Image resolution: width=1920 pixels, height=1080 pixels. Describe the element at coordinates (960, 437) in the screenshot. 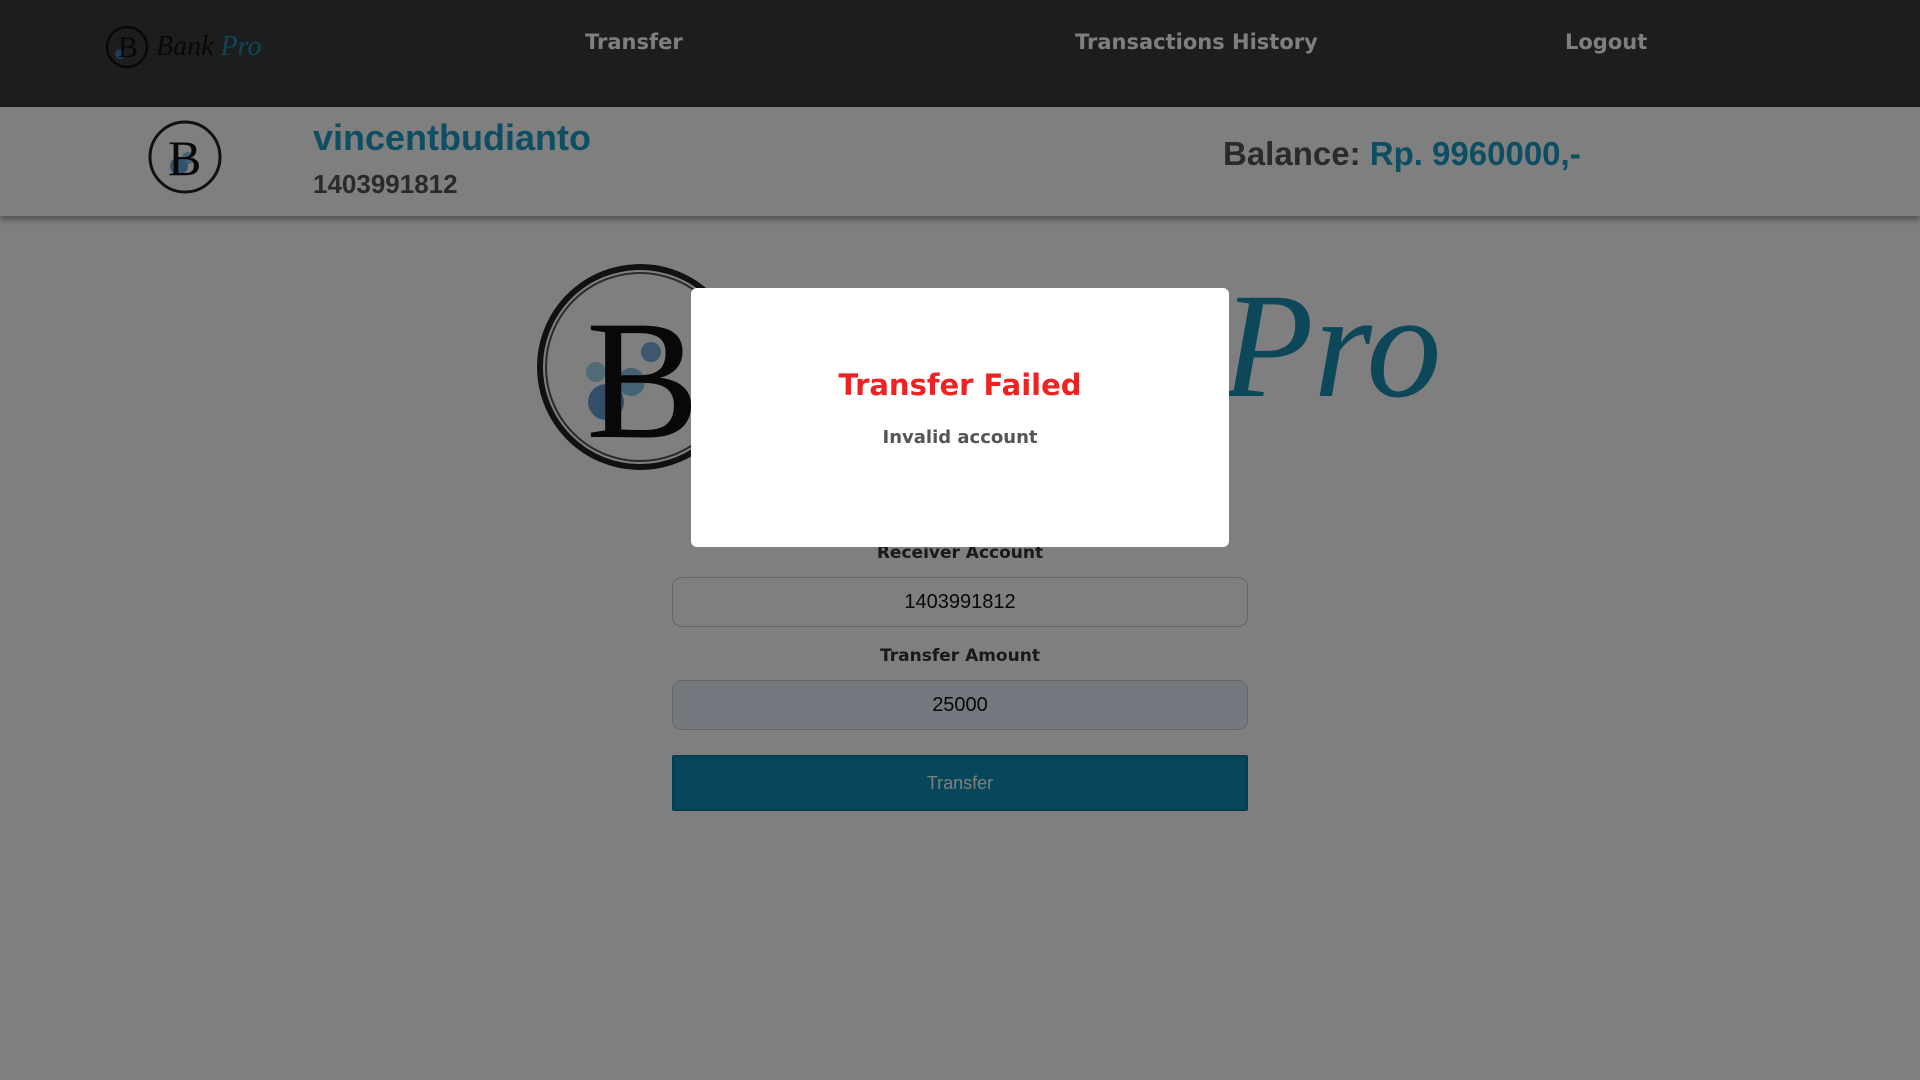

I see `dialog-message: Invalid account` at that location.